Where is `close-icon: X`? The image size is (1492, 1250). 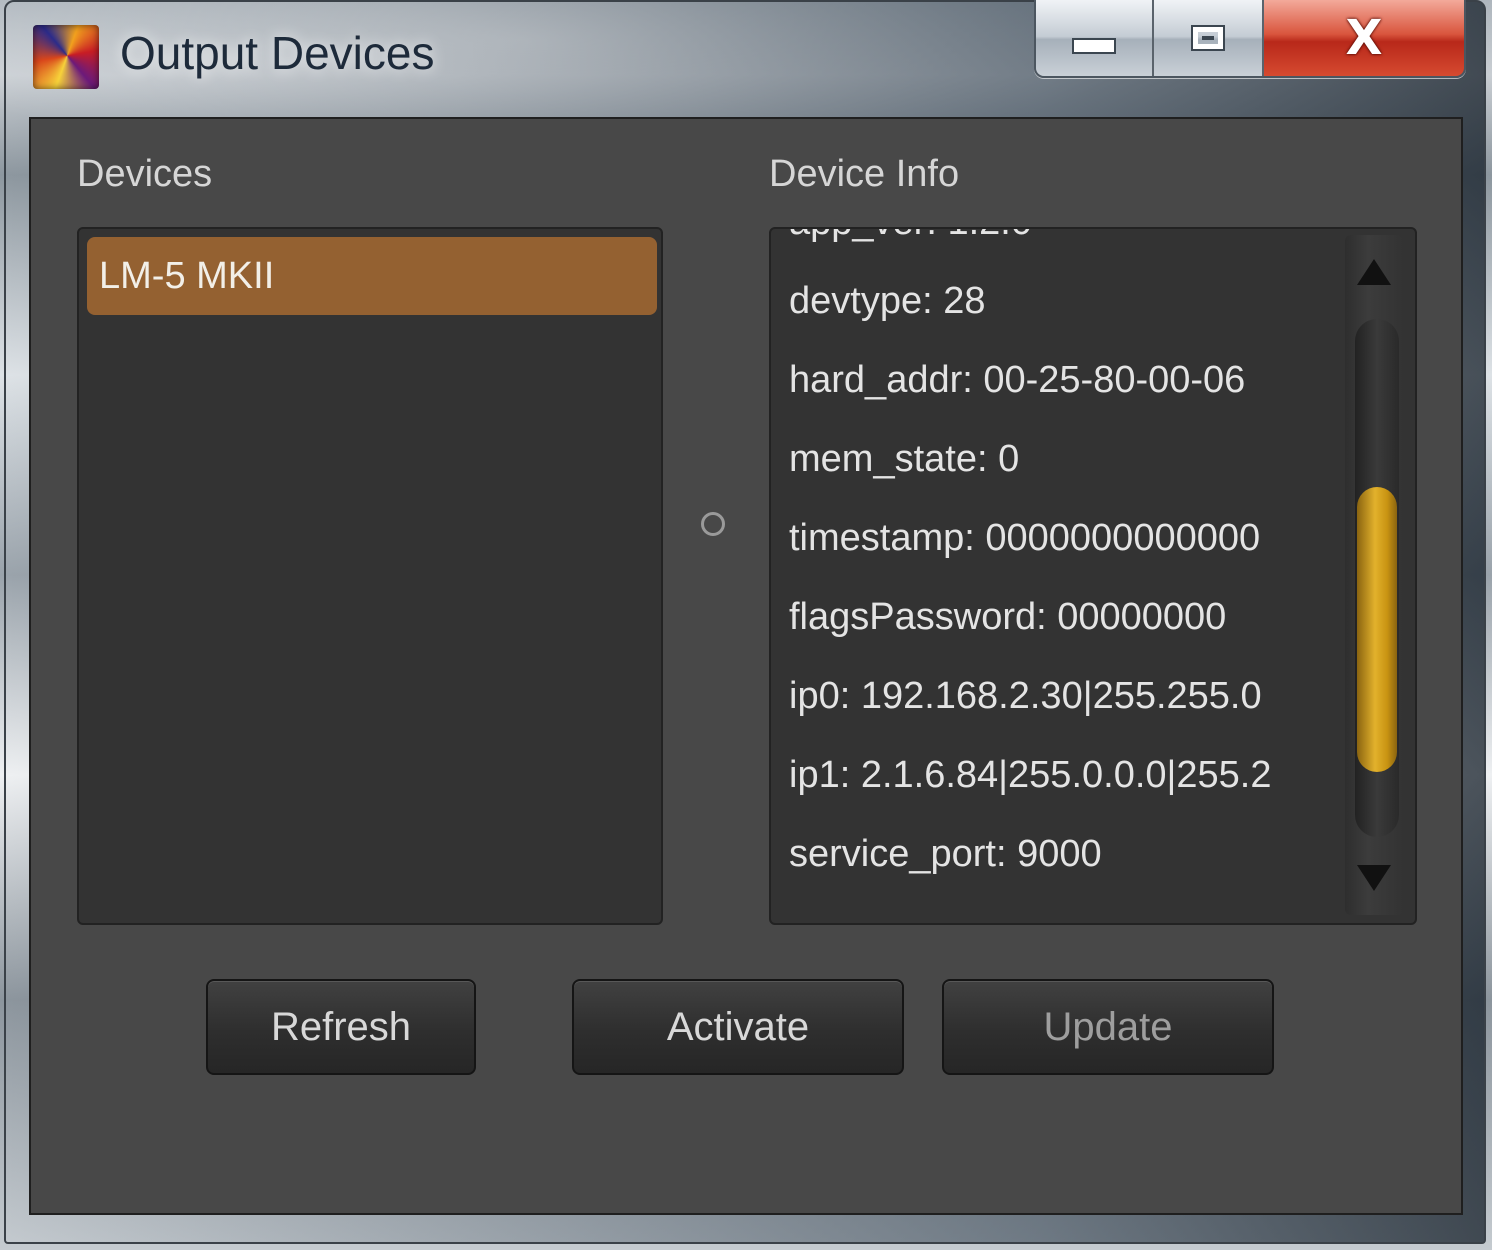
close-icon: X is located at coordinates (1364, 38).